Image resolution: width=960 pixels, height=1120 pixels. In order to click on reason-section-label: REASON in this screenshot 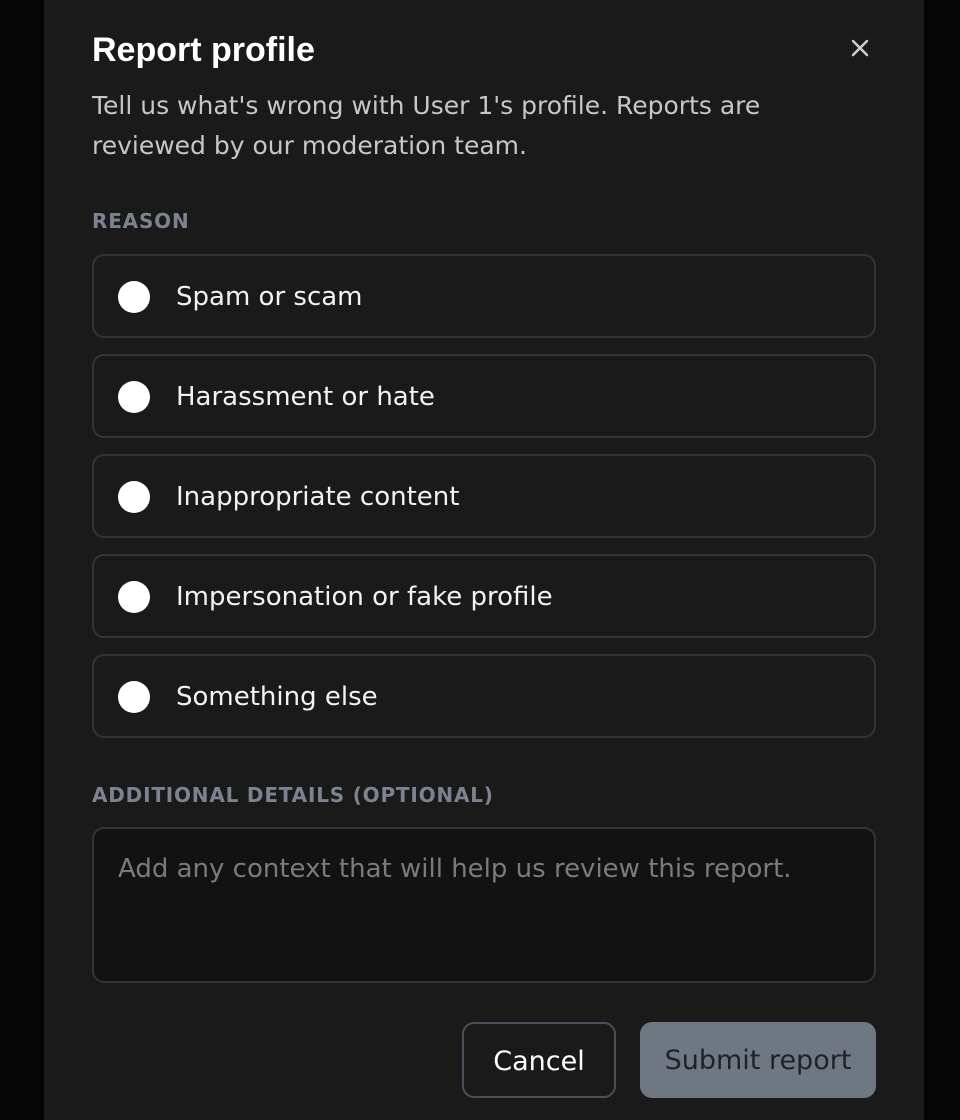, I will do `click(141, 221)`.